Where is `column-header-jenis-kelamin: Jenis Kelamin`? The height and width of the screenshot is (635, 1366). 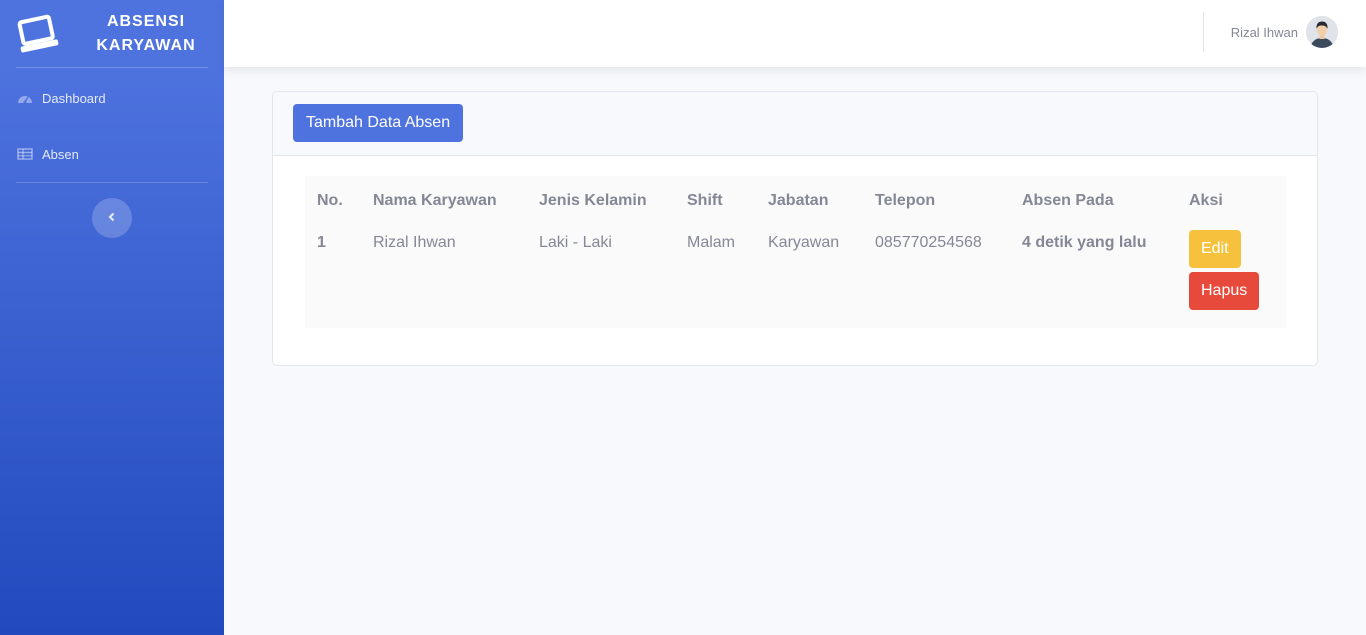
column-header-jenis-kelamin: Jenis Kelamin is located at coordinates (593, 200).